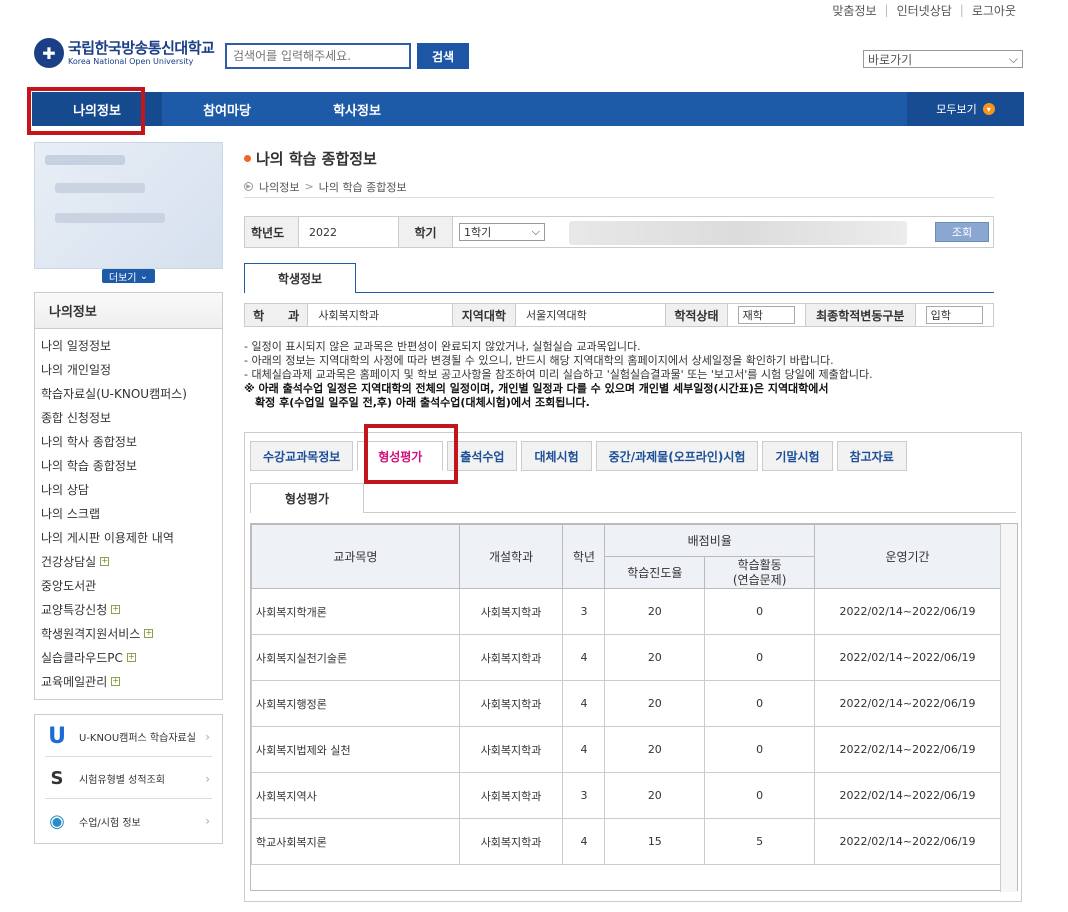 The height and width of the screenshot is (912, 1068). What do you see at coordinates (57, 736) in the screenshot?
I see `u-knou-logo-icon: U` at bounding box center [57, 736].